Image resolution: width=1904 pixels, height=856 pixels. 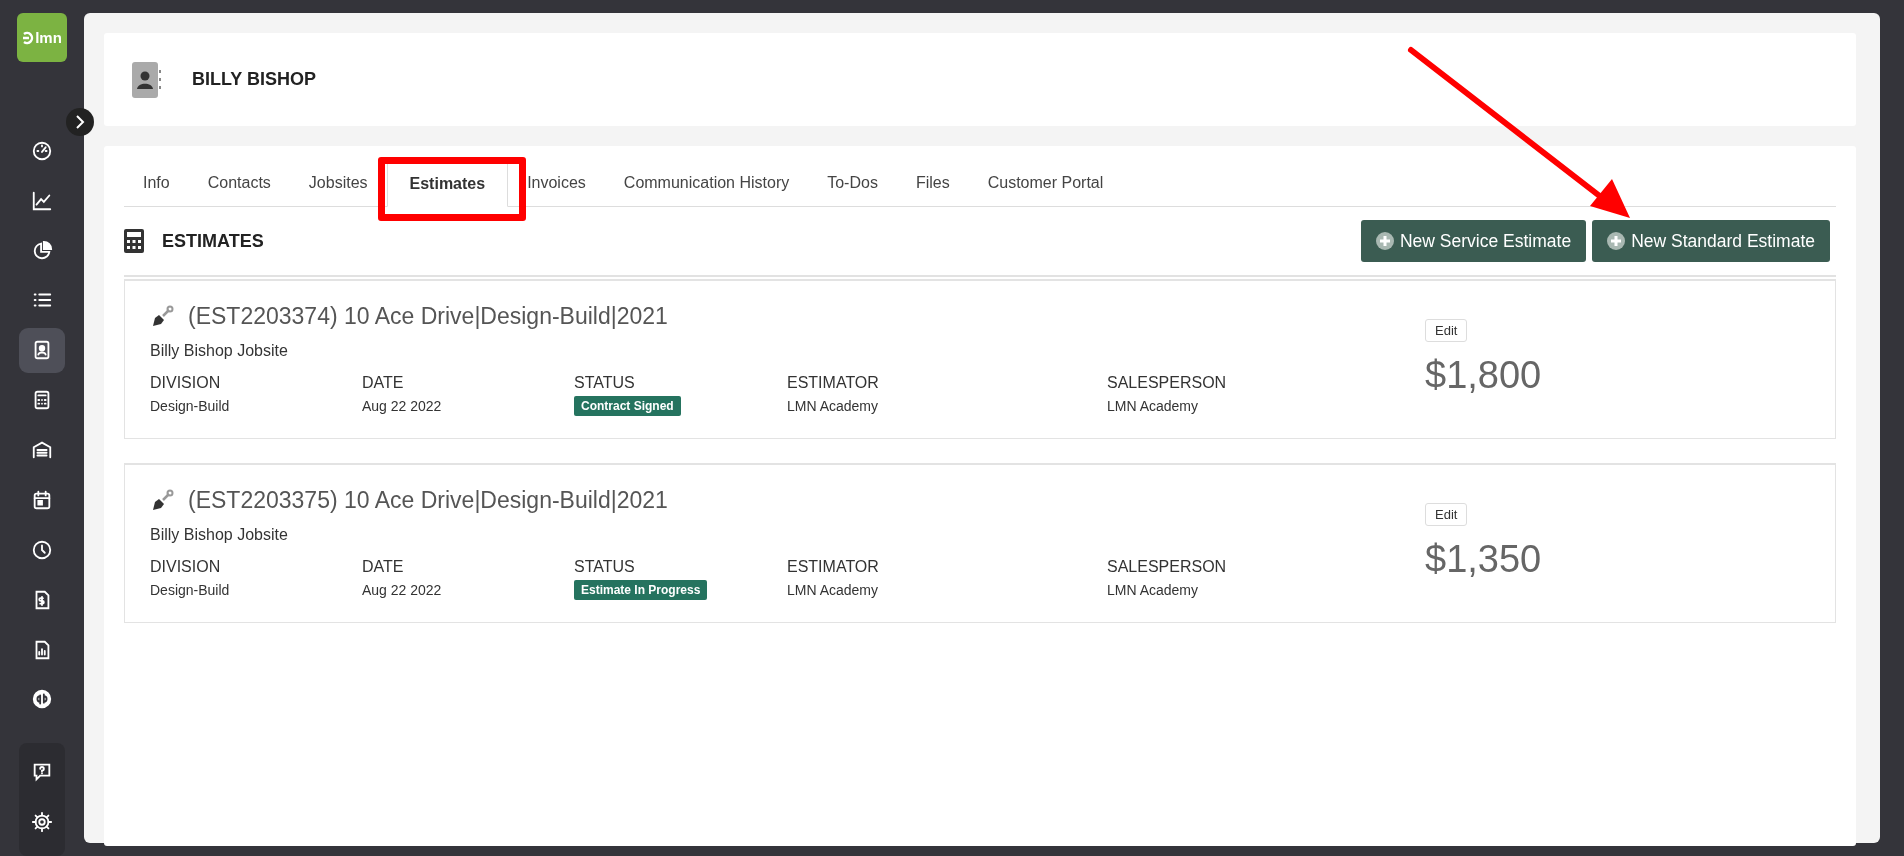 What do you see at coordinates (338, 183) in the screenshot?
I see `tab: Jobsites` at bounding box center [338, 183].